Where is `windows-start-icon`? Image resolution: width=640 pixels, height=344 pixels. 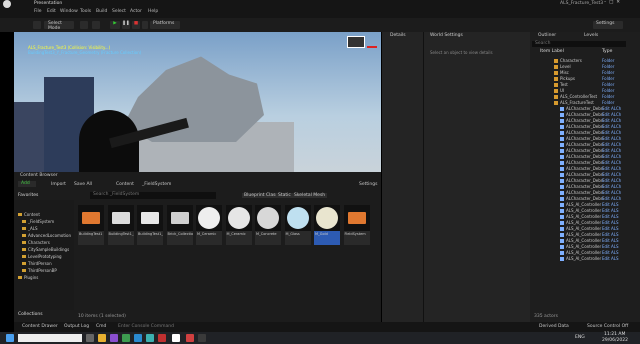 windows-start-icon is located at coordinates (10, 338).